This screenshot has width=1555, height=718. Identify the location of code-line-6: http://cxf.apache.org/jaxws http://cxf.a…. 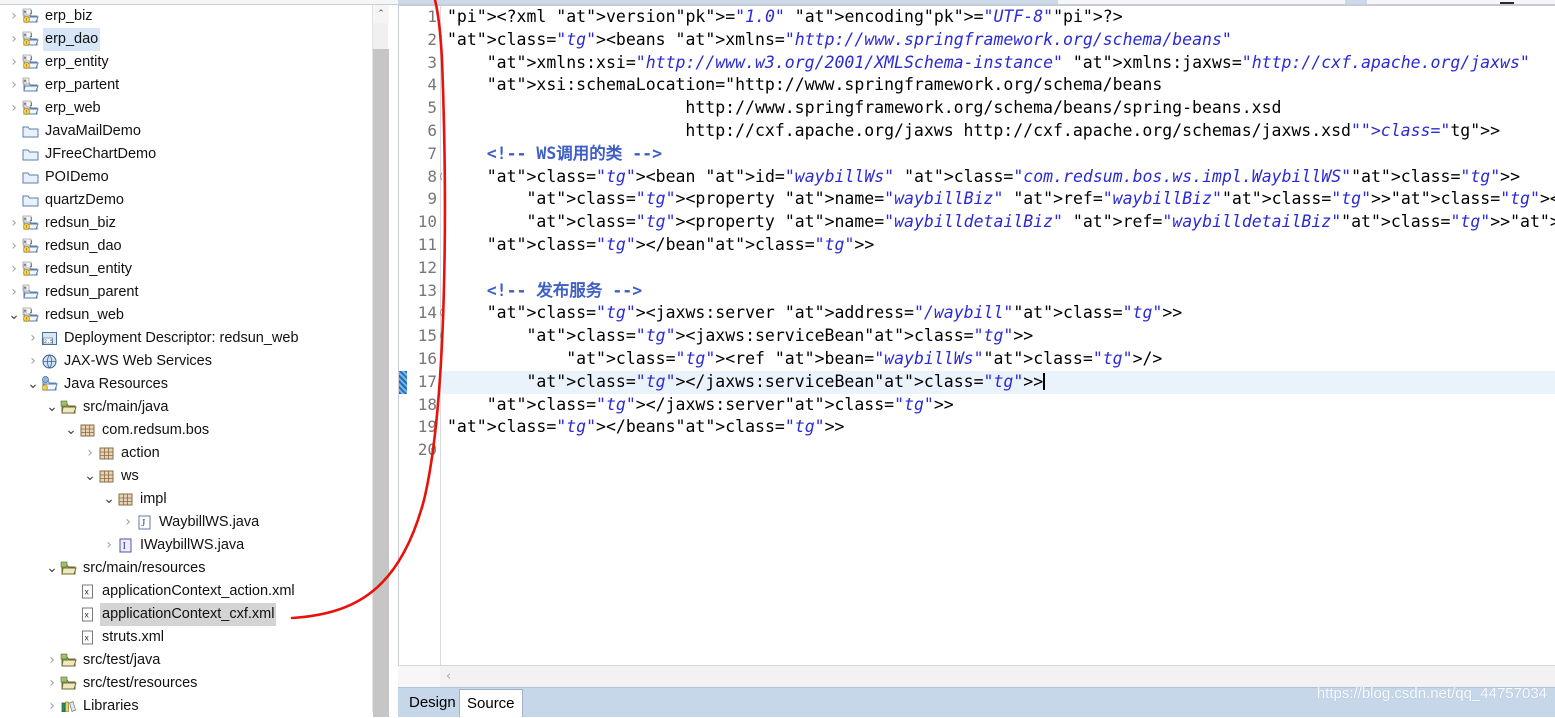
(998, 131).